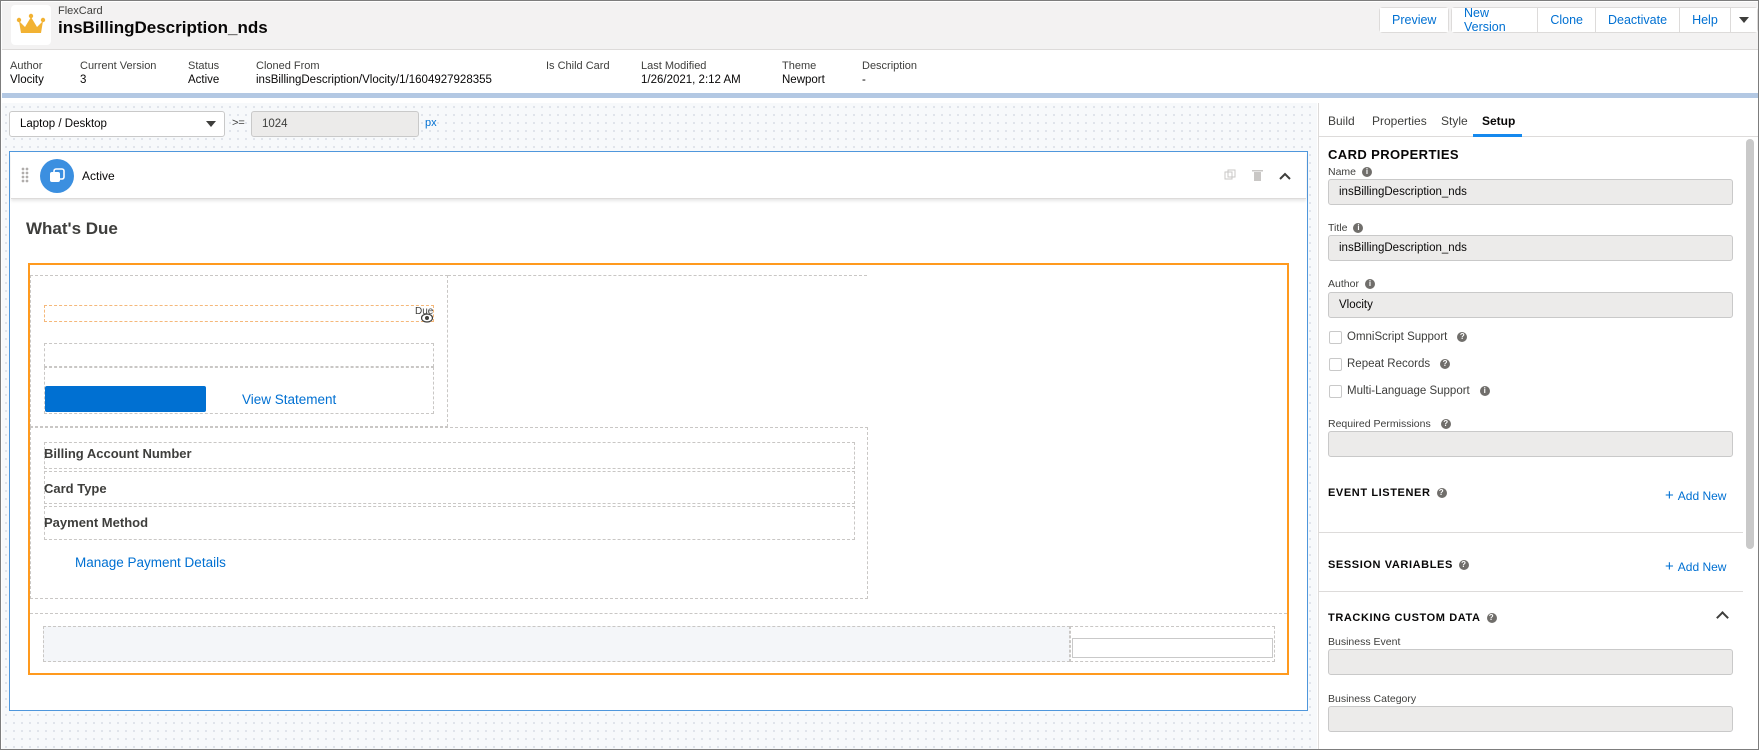 This screenshot has height=750, width=1759. Describe the element at coordinates (75, 488) in the screenshot. I see `card-type-label: Card Type` at that location.